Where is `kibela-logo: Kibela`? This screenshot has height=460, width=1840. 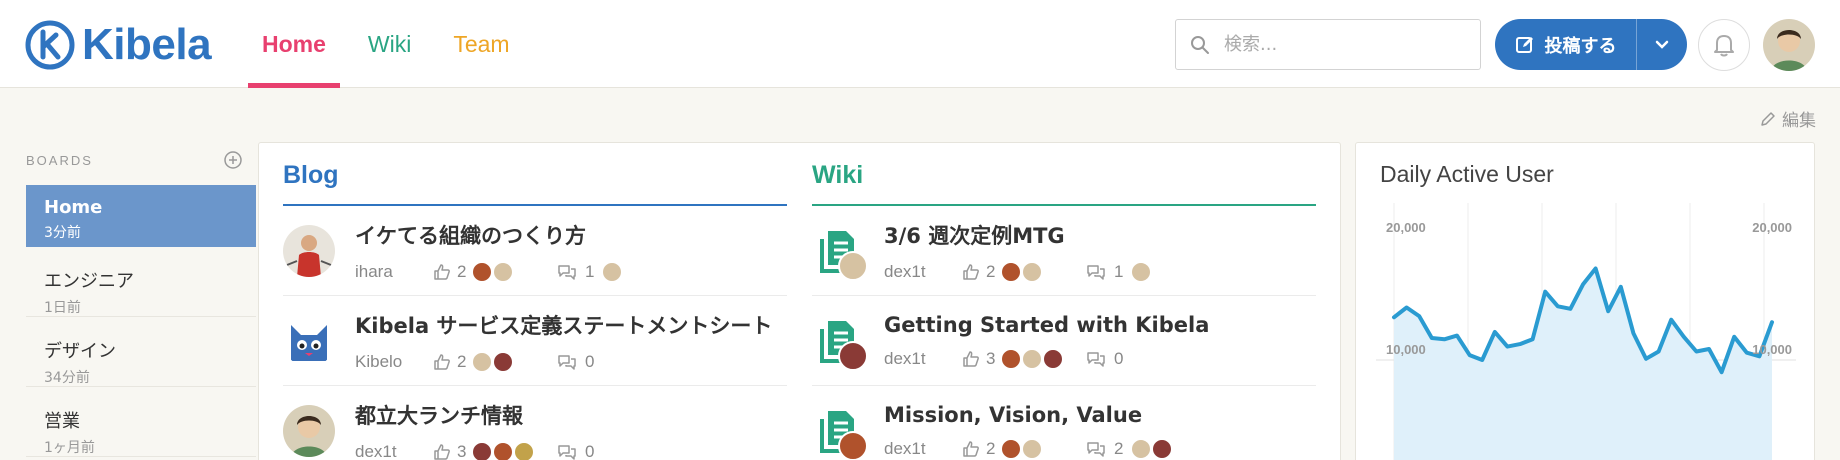 kibela-logo: Kibela is located at coordinates (118, 45).